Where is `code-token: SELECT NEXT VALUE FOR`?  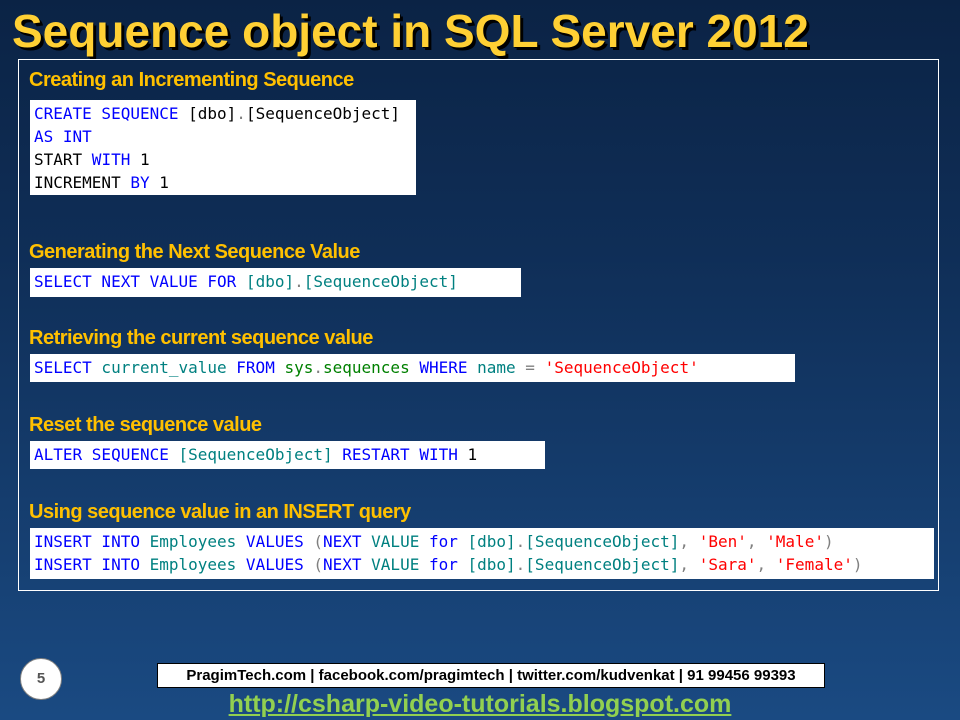 code-token: SELECT NEXT VALUE FOR is located at coordinates (135, 281).